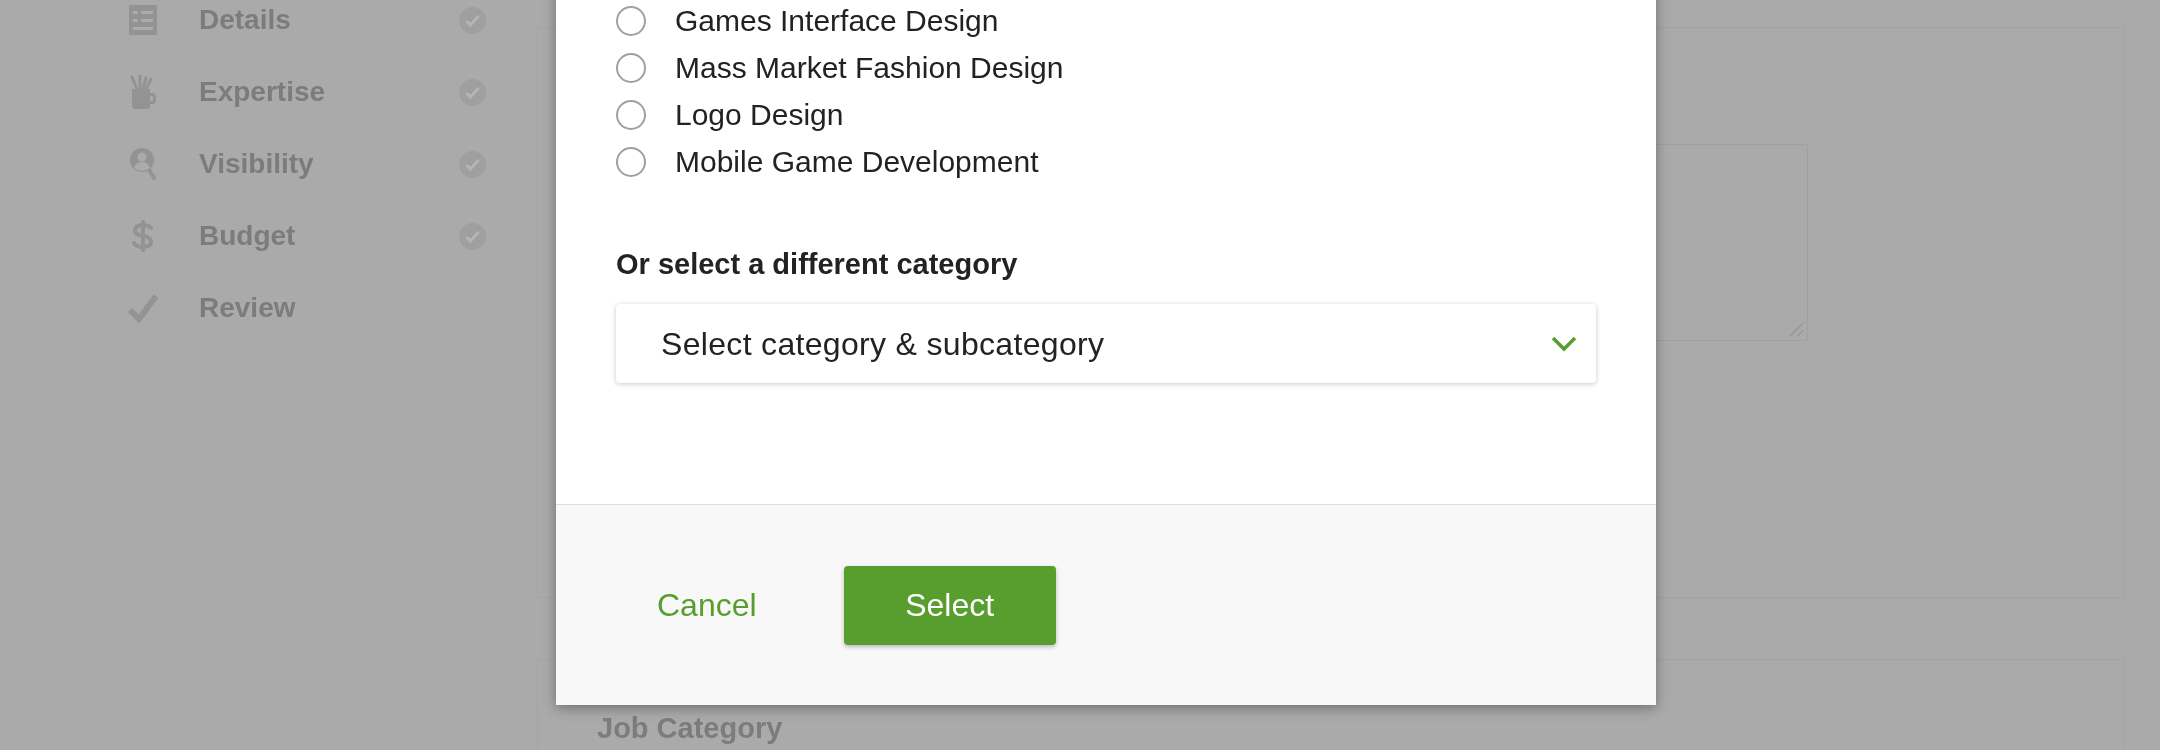  What do you see at coordinates (143, 20) in the screenshot?
I see `form-icon` at bounding box center [143, 20].